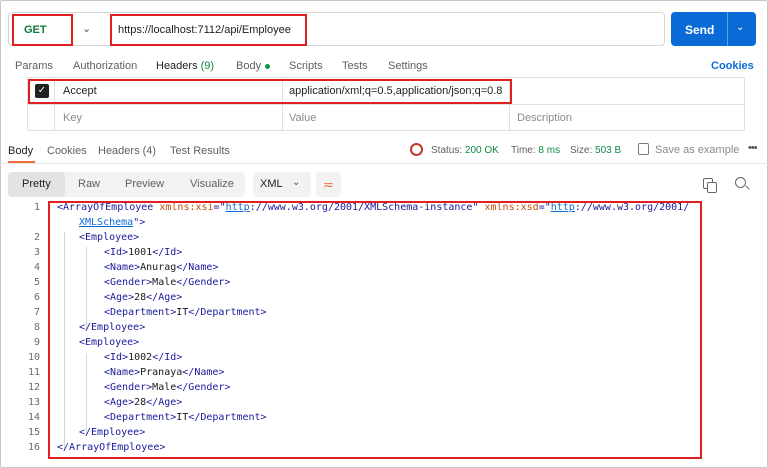  What do you see at coordinates (384, 359) in the screenshot?
I see `code-line: 10 <Id>1002</Id>` at bounding box center [384, 359].